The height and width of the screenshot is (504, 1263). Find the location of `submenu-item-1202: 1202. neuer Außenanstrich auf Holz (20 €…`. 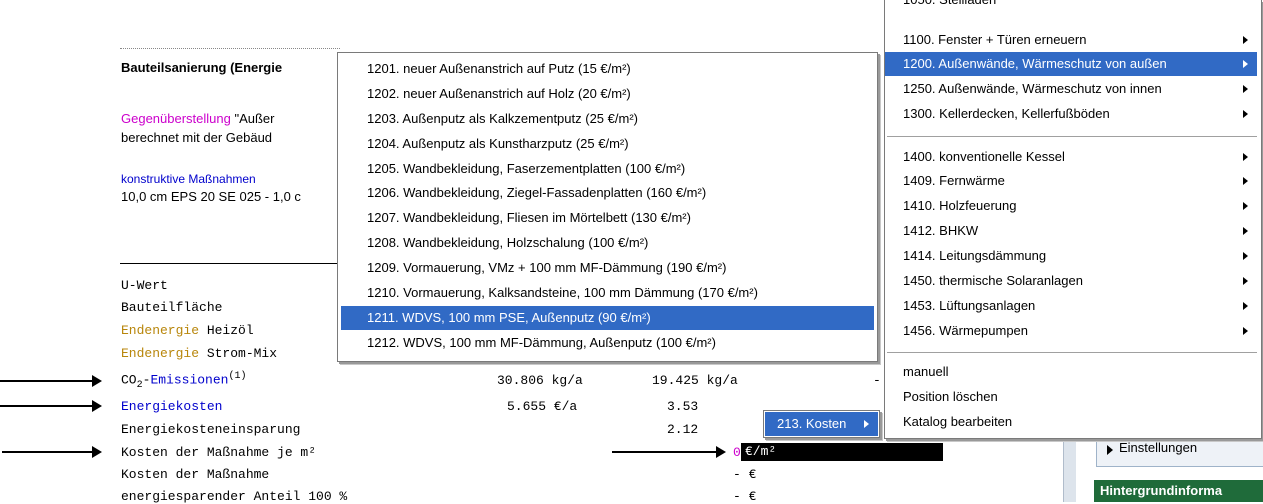

submenu-item-1202: 1202. neuer Außenanstrich auf Holz (20 €… is located at coordinates (607, 94).